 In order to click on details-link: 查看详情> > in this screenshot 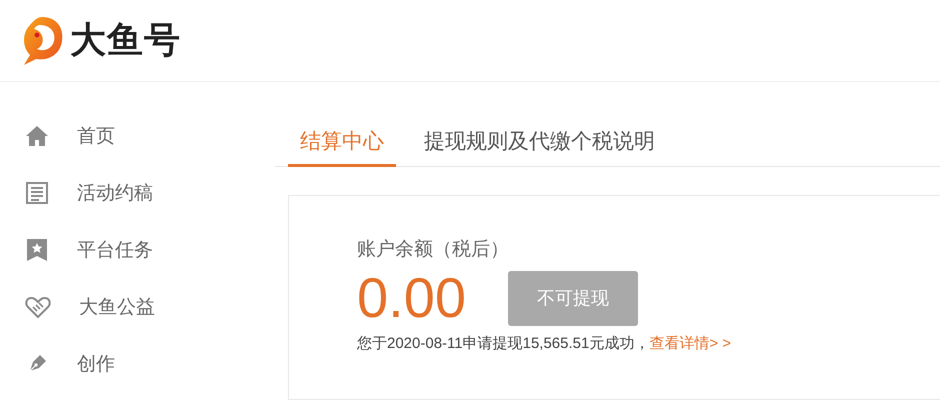, I will do `click(690, 343)`.